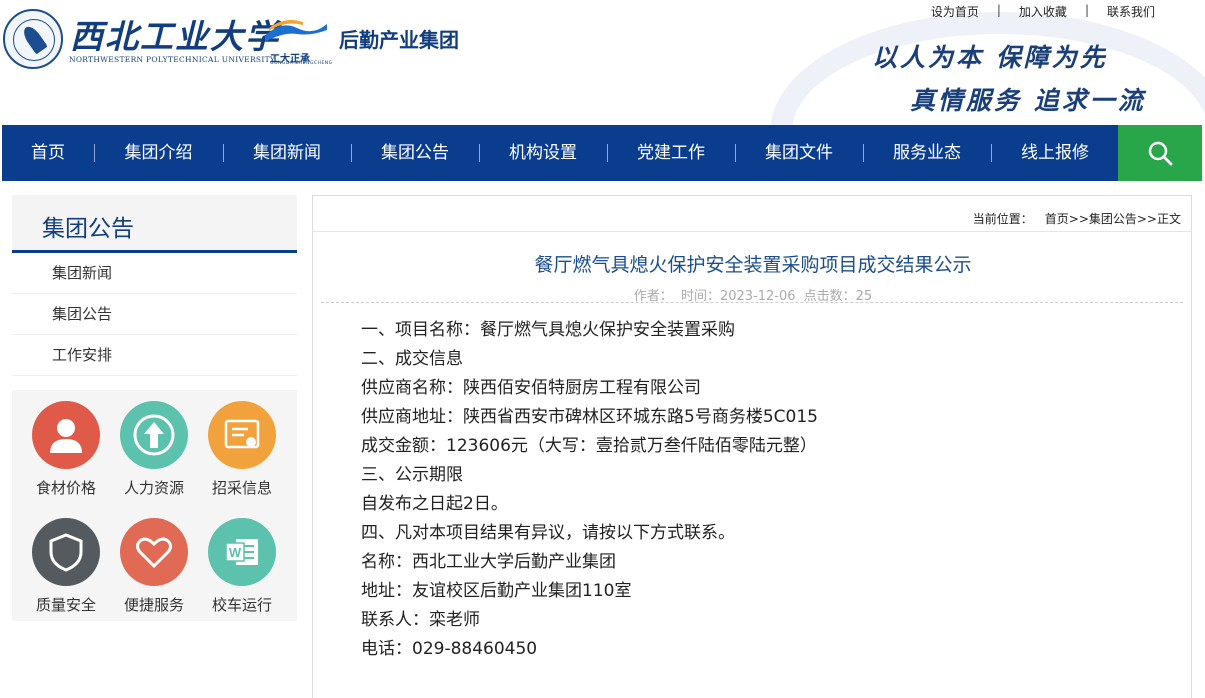 This screenshot has height=698, width=1205. Describe the element at coordinates (488, 562) in the screenshot. I see `article-line: 名称：西北工业大学后勤产业集团` at that location.